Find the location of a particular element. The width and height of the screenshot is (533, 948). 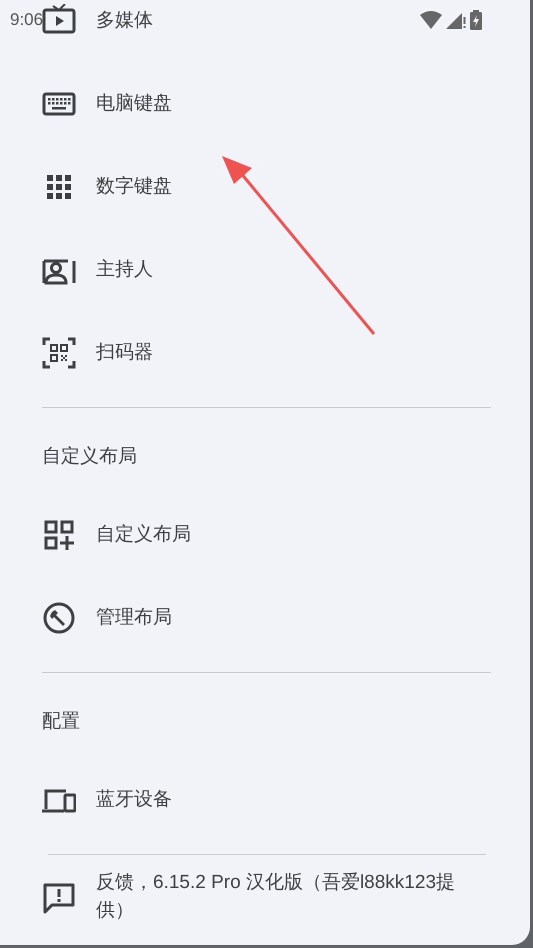

menu-item: 多媒体 is located at coordinates (124, 20).